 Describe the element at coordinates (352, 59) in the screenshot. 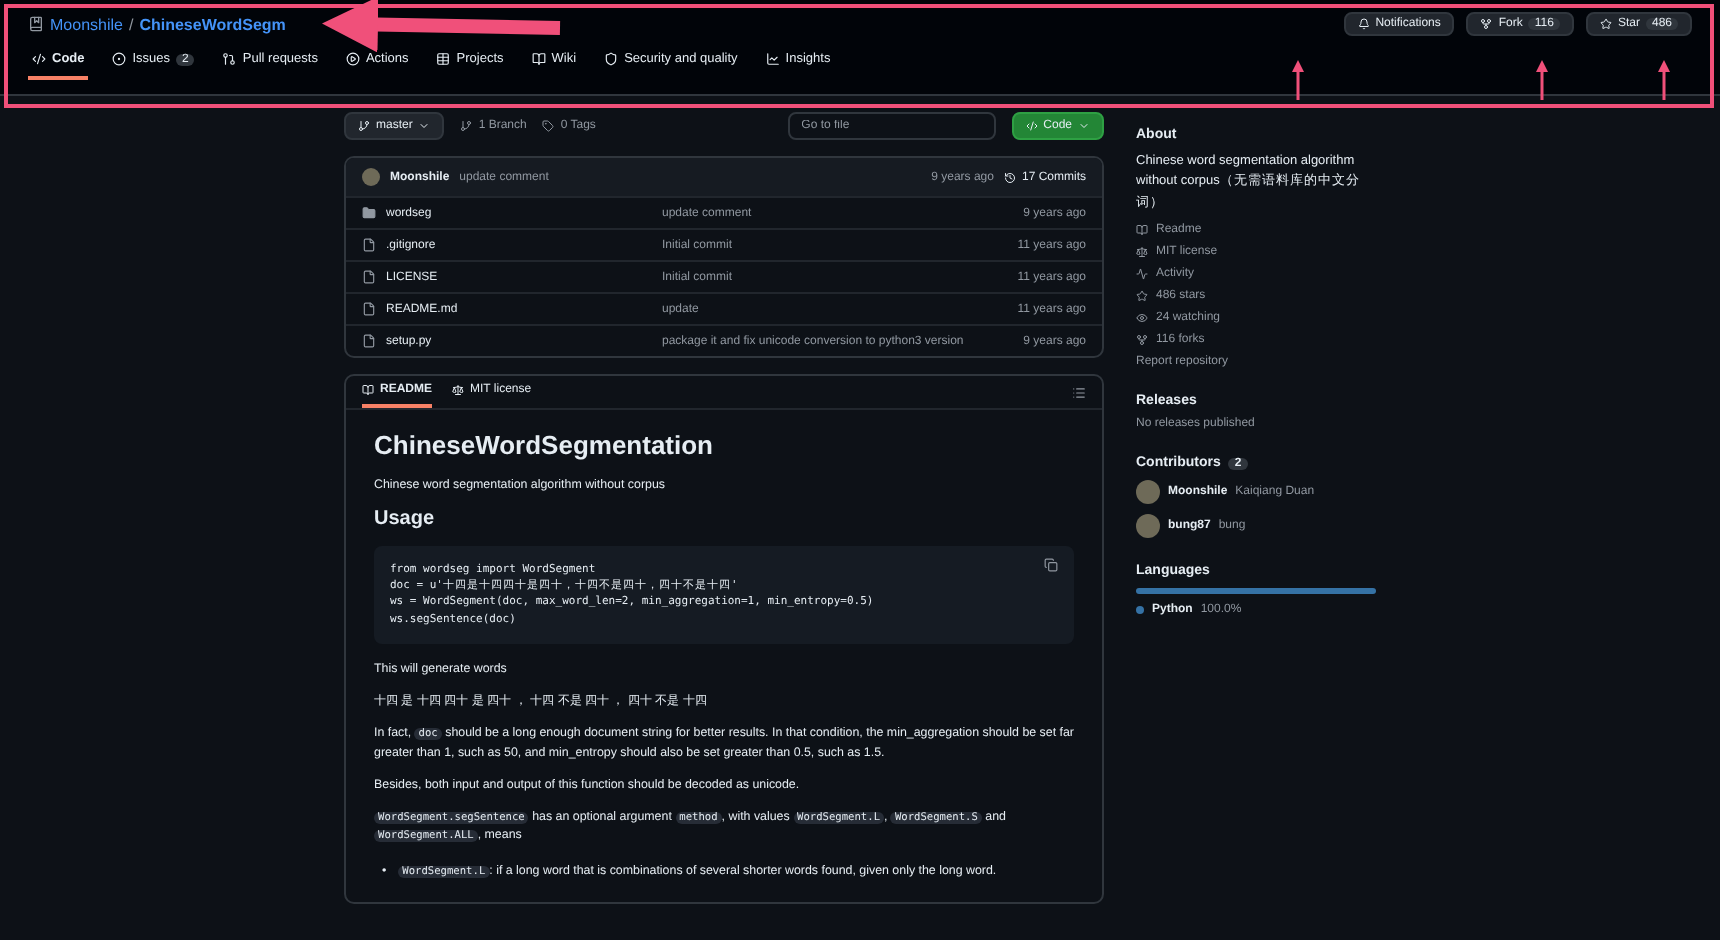

I see `play-icon` at that location.